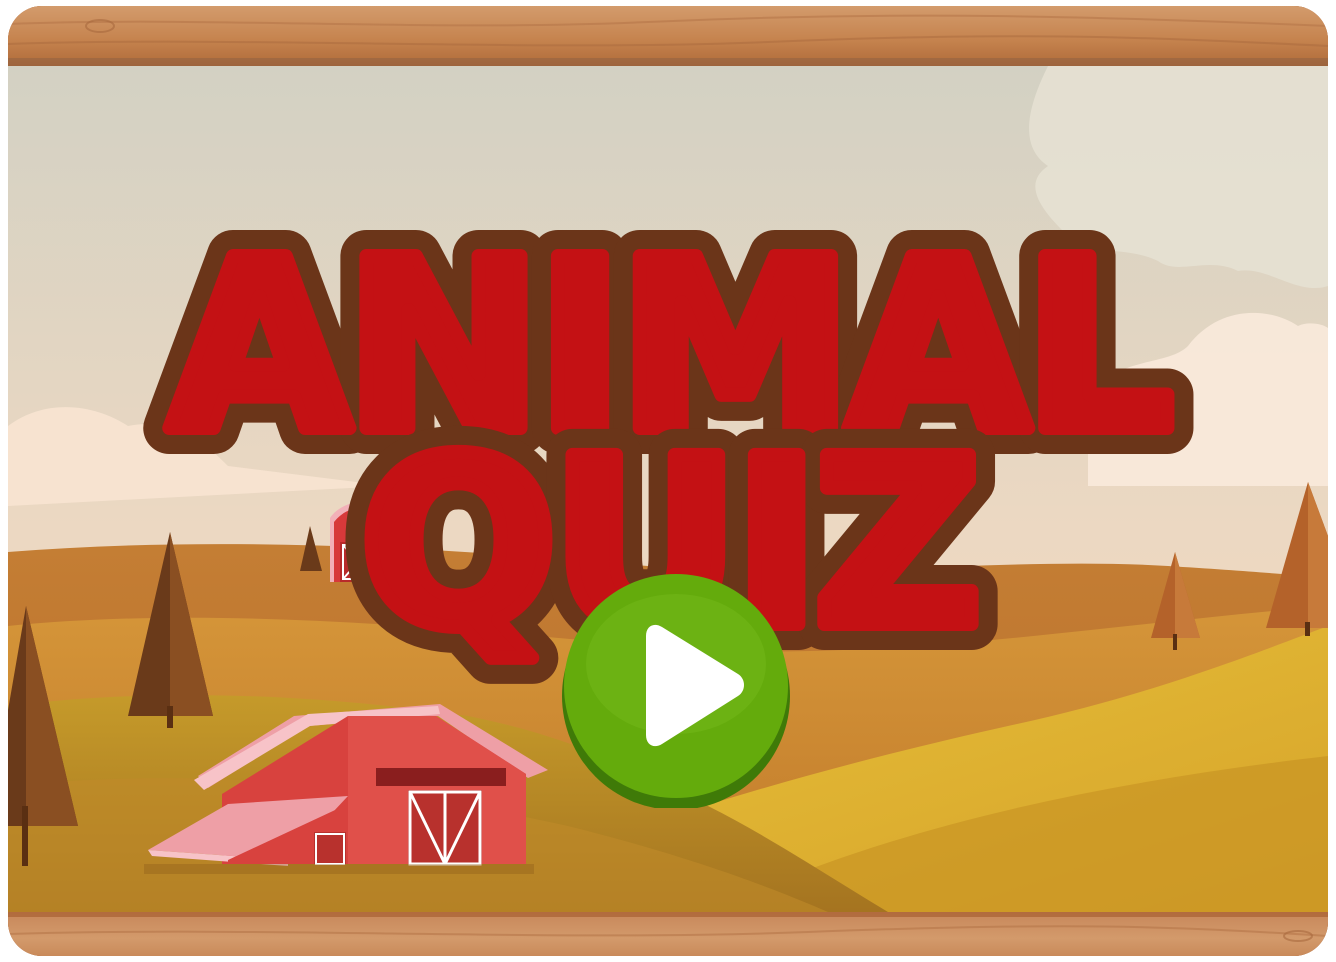 The image size is (1336, 962). Describe the element at coordinates (668, 36) in the screenshot. I see `wood-plank-top` at that location.